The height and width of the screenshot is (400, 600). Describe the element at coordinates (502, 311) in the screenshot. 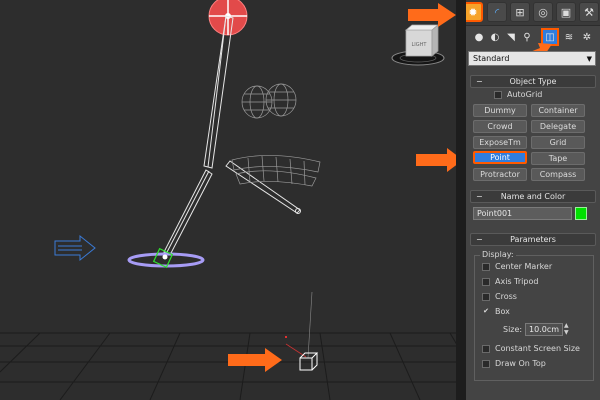

I see `box-label: Box` at that location.